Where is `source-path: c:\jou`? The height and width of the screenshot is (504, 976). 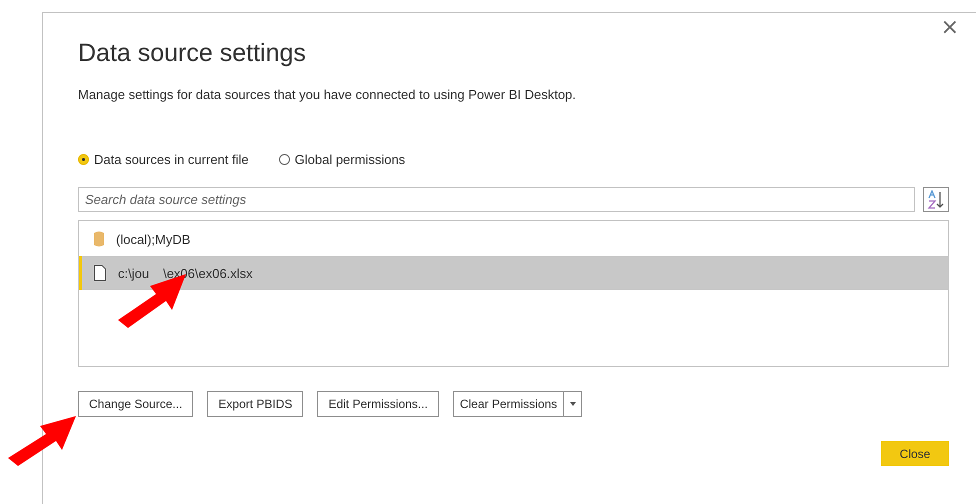 source-path: c:\jou is located at coordinates (134, 273).